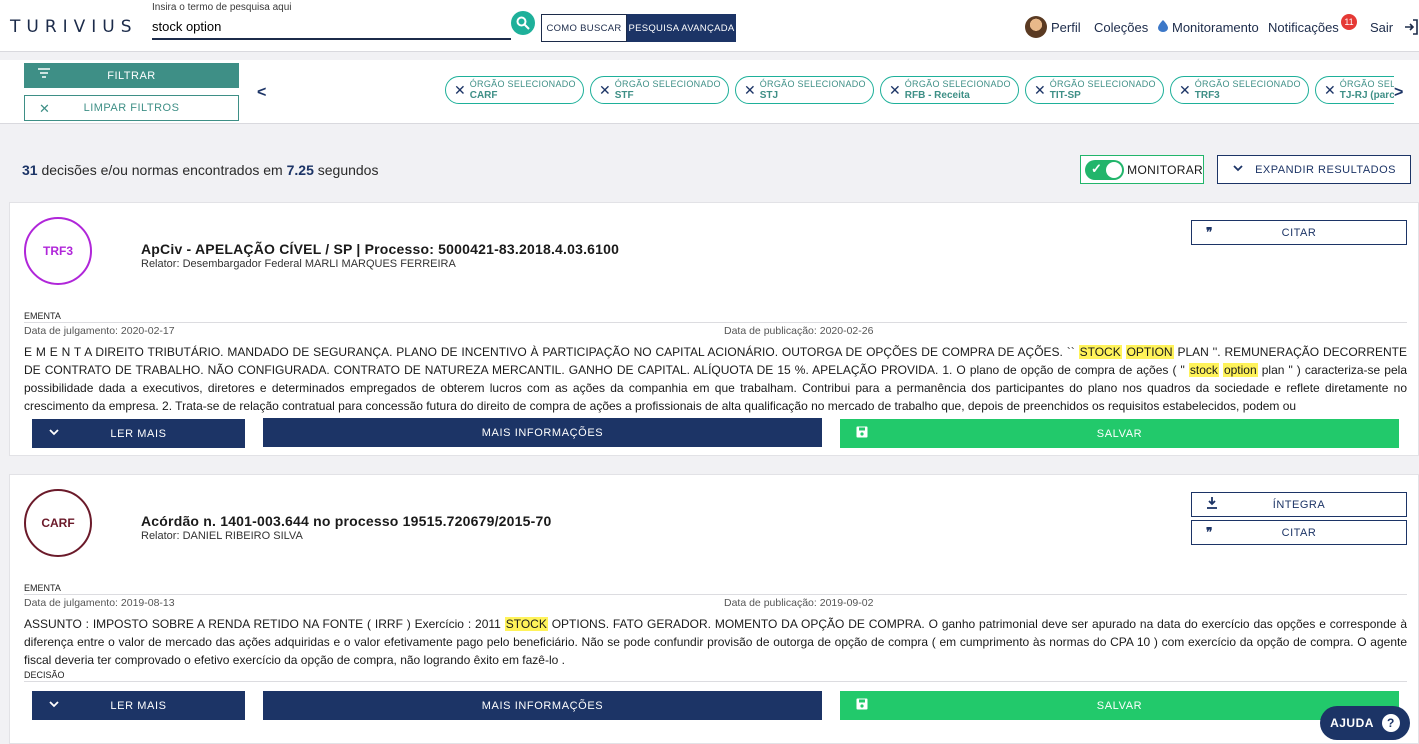 Image resolution: width=1419 pixels, height=744 pixels. I want to click on help-button: AJUDA ?, so click(1365, 723).